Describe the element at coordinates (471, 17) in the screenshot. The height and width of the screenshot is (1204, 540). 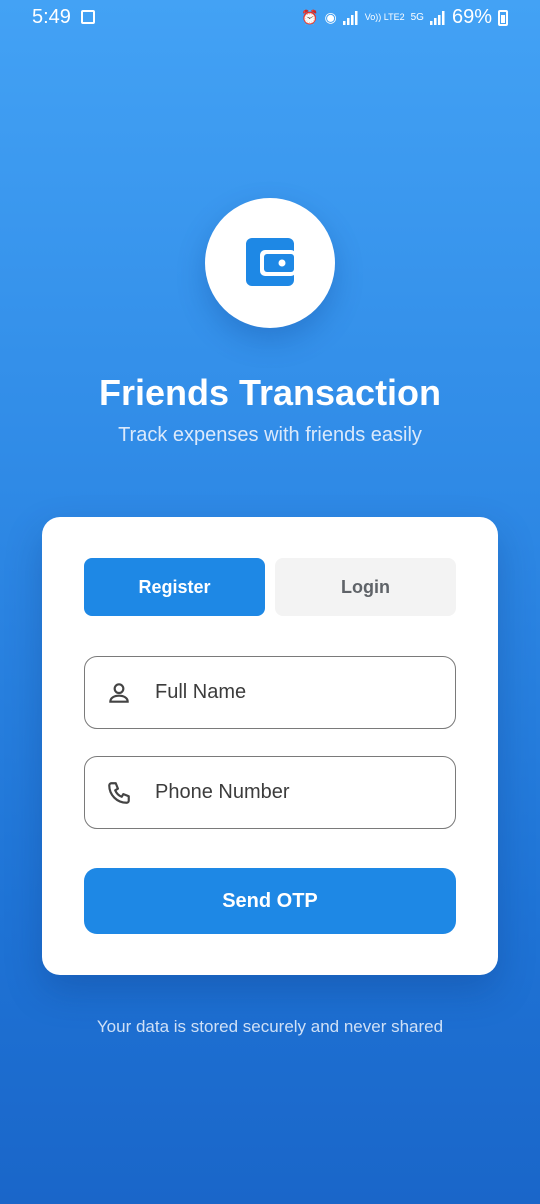
I see `battery-percent: 69%` at that location.